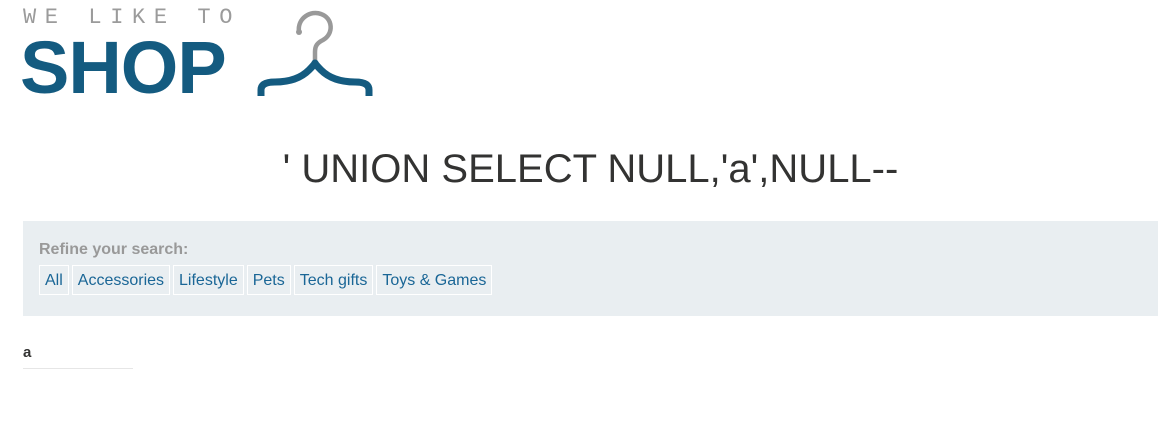 The height and width of the screenshot is (424, 1158). I want to click on filter-link-pets: Pets, so click(268, 280).